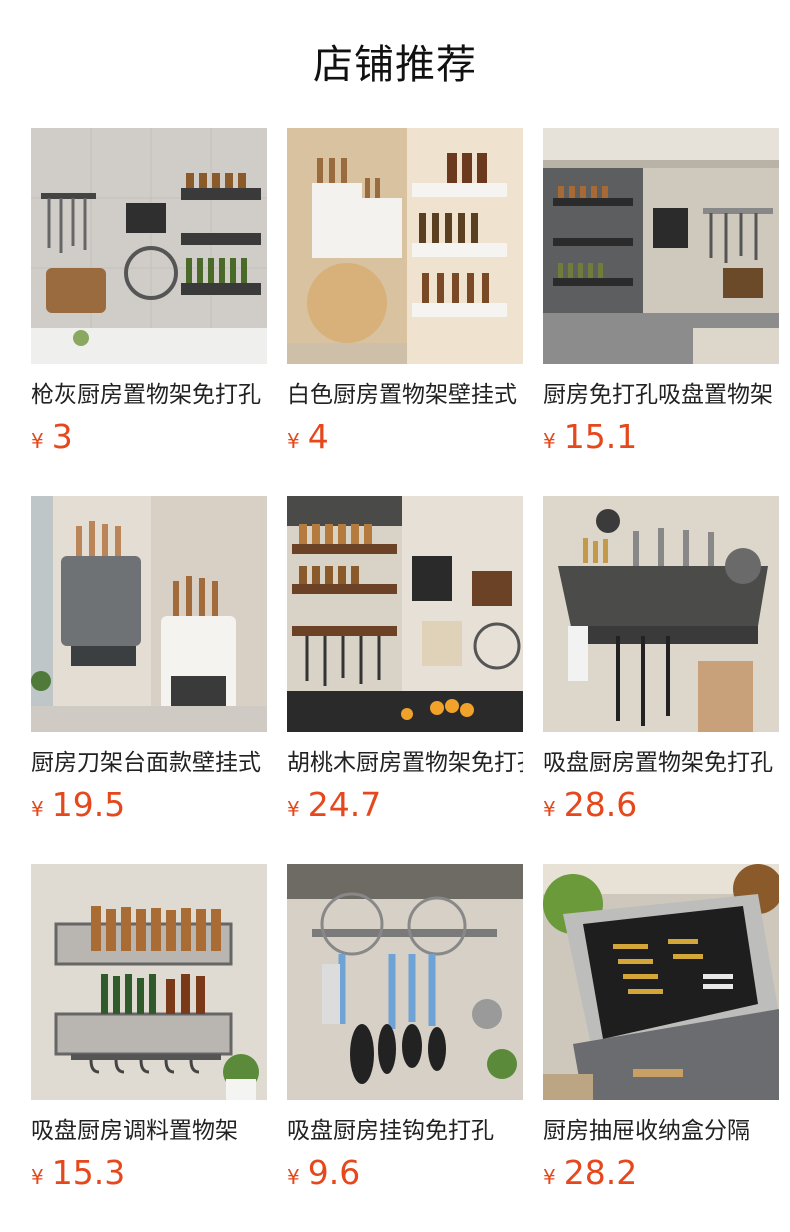  Describe the element at coordinates (149, 395) in the screenshot. I see `product-name: 枪灰厨房置物架免打孔` at that location.